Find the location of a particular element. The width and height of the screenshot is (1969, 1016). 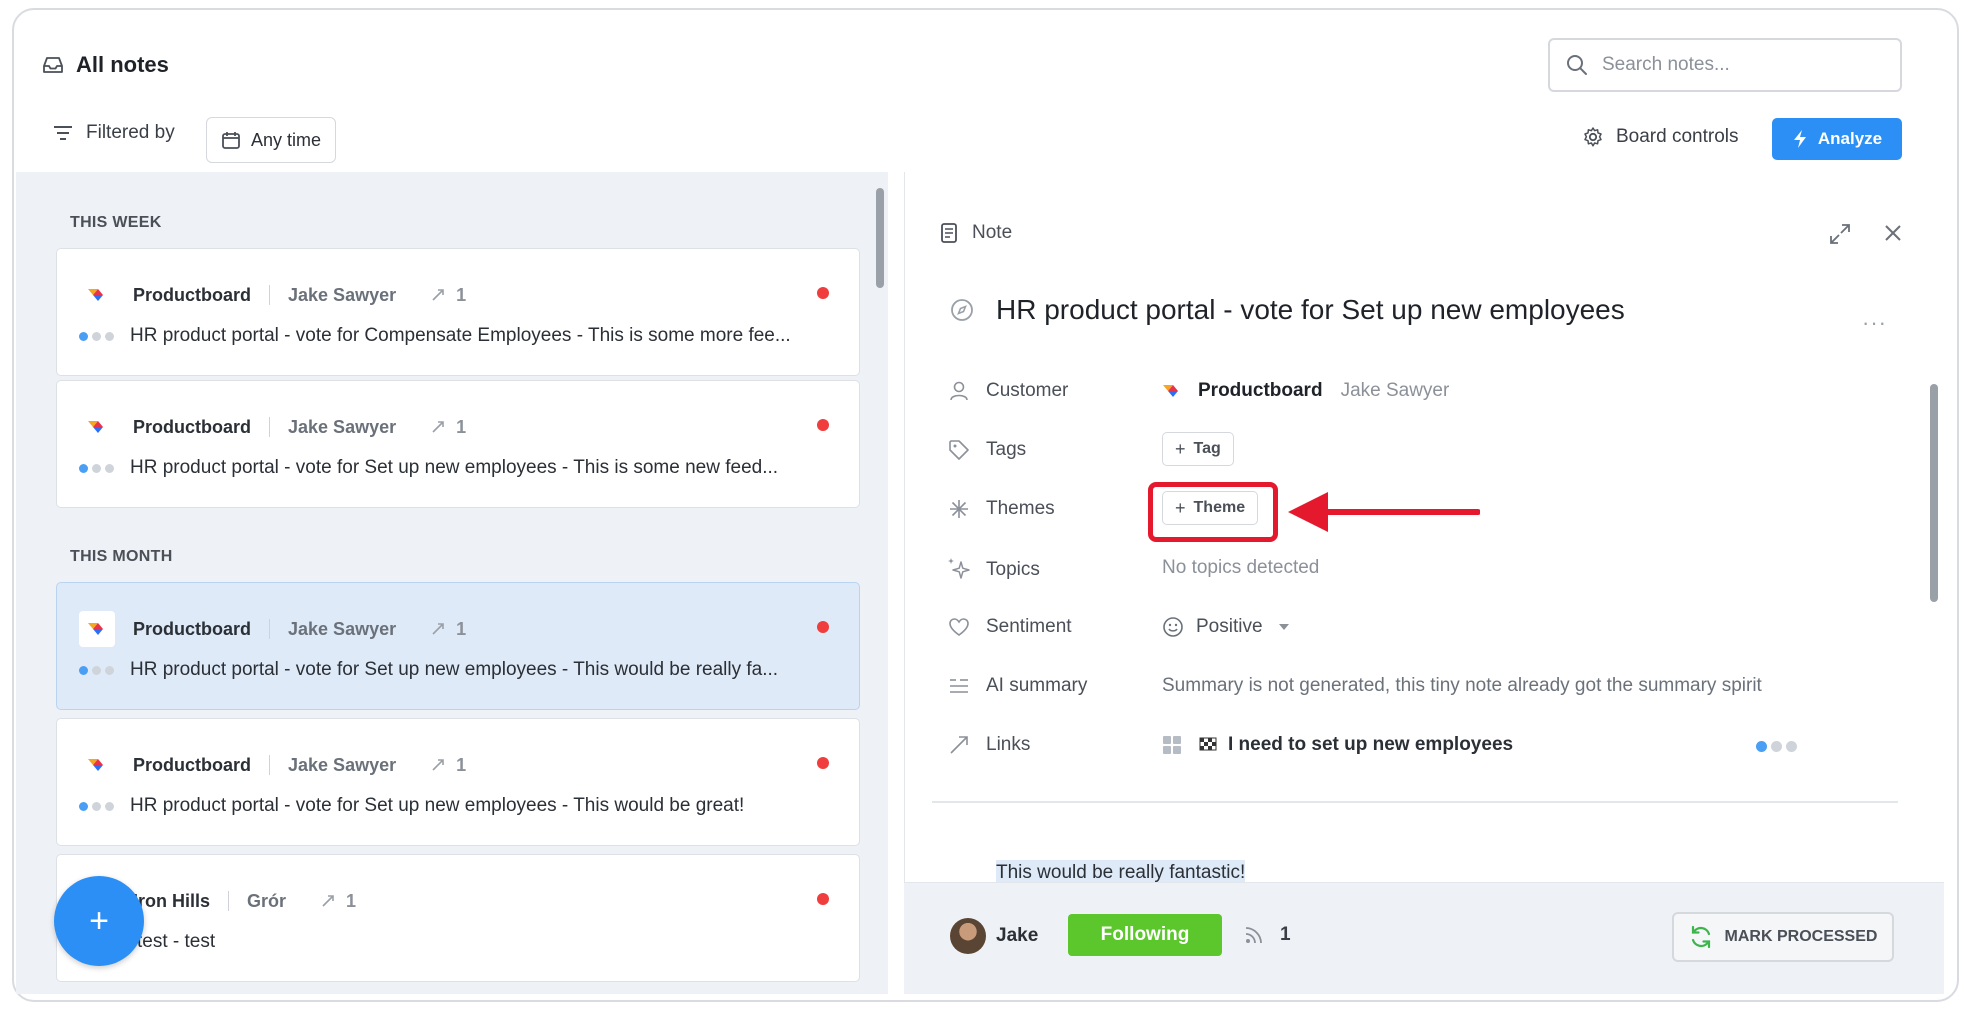

tags-label: Tags is located at coordinates (986, 450).